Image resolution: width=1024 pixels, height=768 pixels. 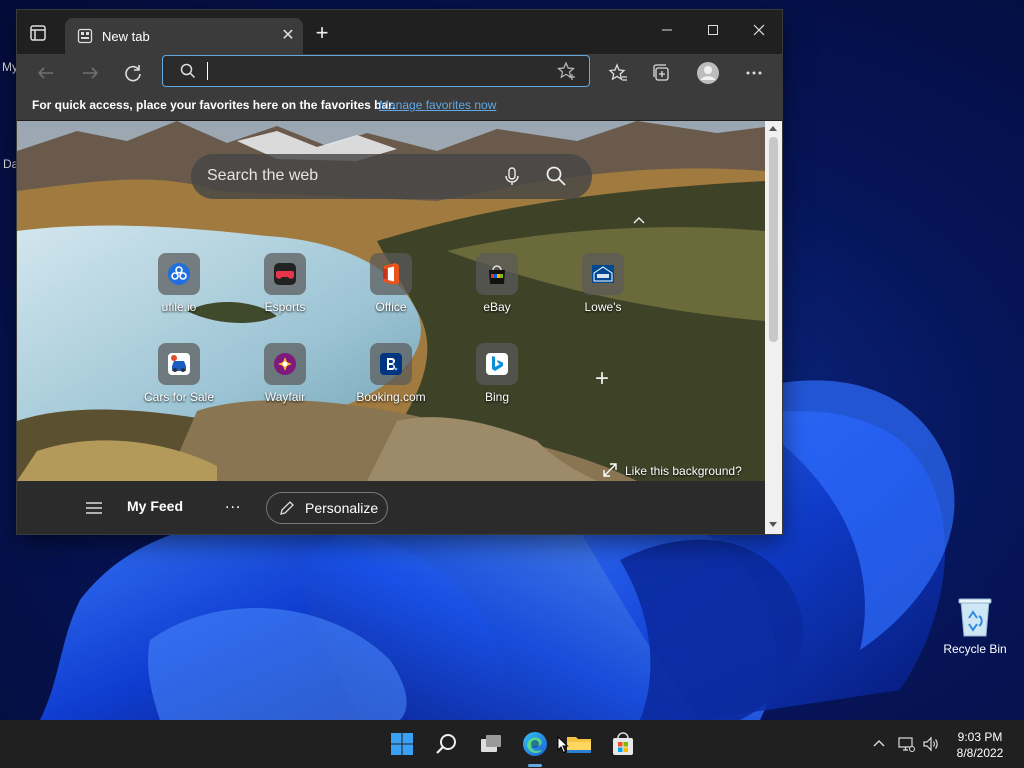 I want to click on booking-icon, so click(x=391, y=364).